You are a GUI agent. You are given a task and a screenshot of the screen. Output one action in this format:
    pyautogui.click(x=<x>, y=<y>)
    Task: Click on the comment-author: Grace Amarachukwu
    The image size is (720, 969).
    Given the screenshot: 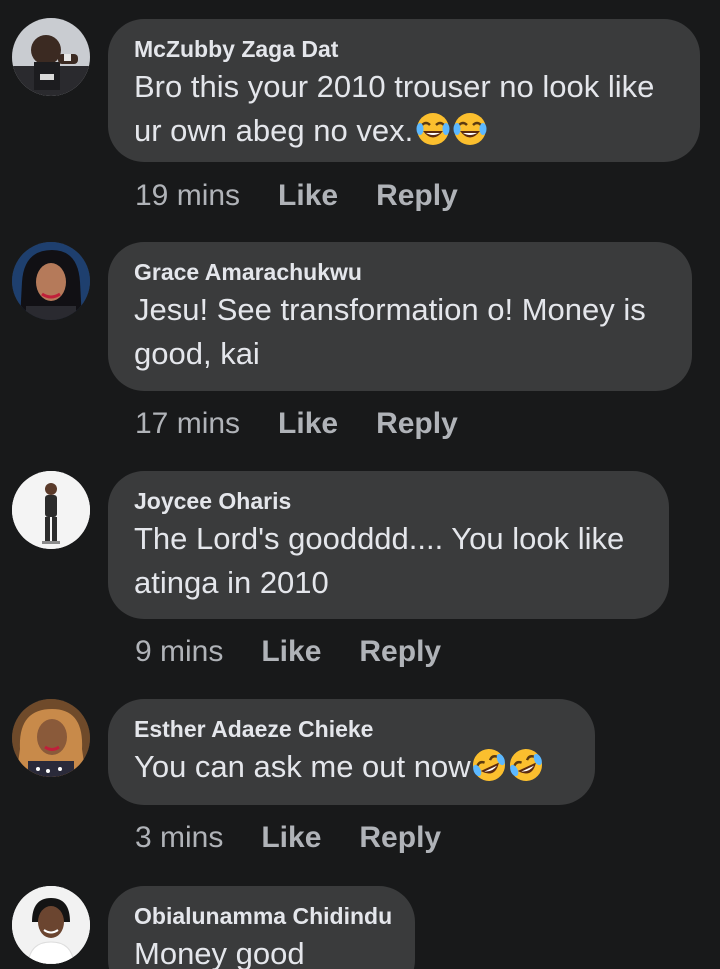 What is the action you would take?
    pyautogui.click(x=401, y=272)
    